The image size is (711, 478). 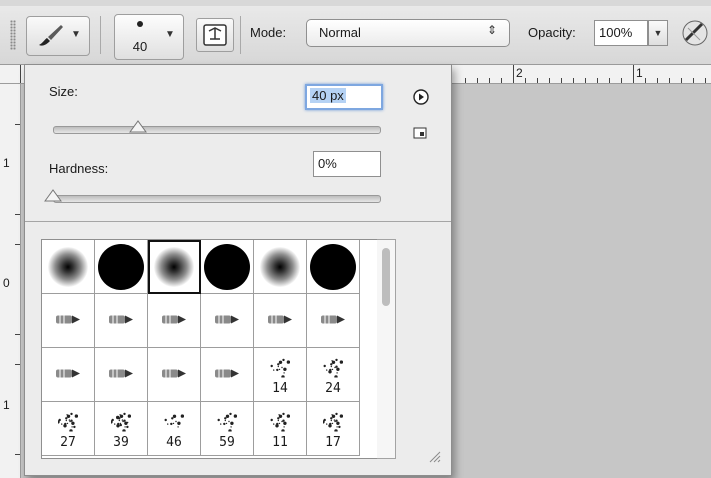 What do you see at coordinates (421, 97) in the screenshot?
I see `play-menu-icon` at bounding box center [421, 97].